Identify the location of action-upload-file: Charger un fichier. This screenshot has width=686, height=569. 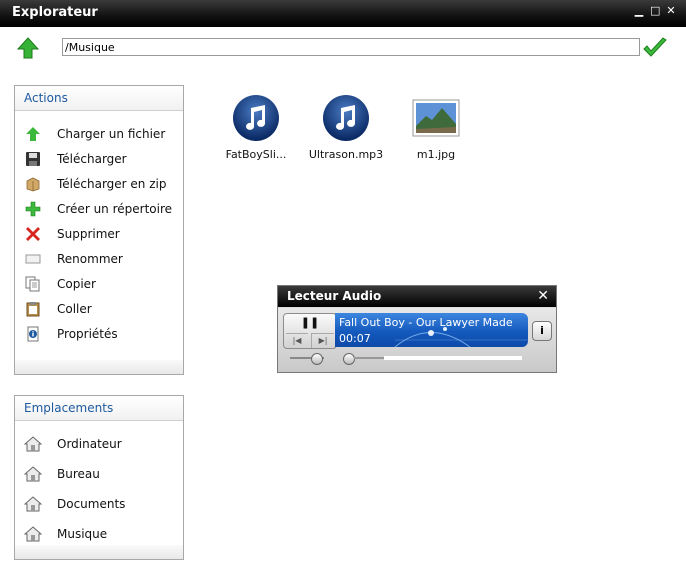
(102, 134).